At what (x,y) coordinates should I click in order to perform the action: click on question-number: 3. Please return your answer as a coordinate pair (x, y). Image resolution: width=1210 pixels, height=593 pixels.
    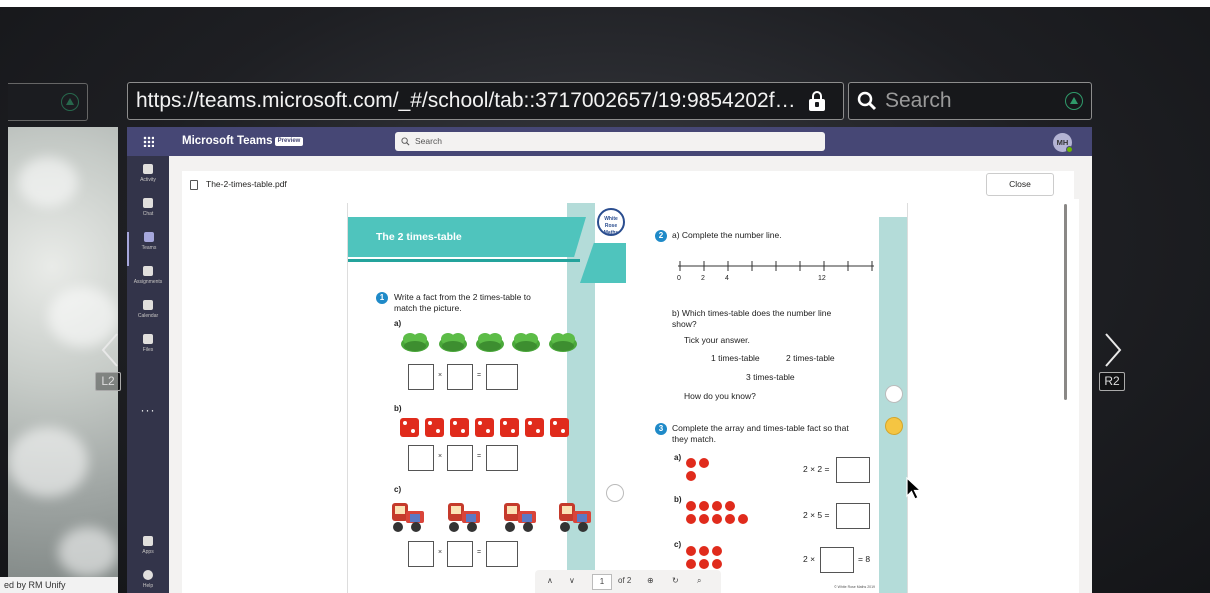
    Looking at the image, I should click on (661, 429).